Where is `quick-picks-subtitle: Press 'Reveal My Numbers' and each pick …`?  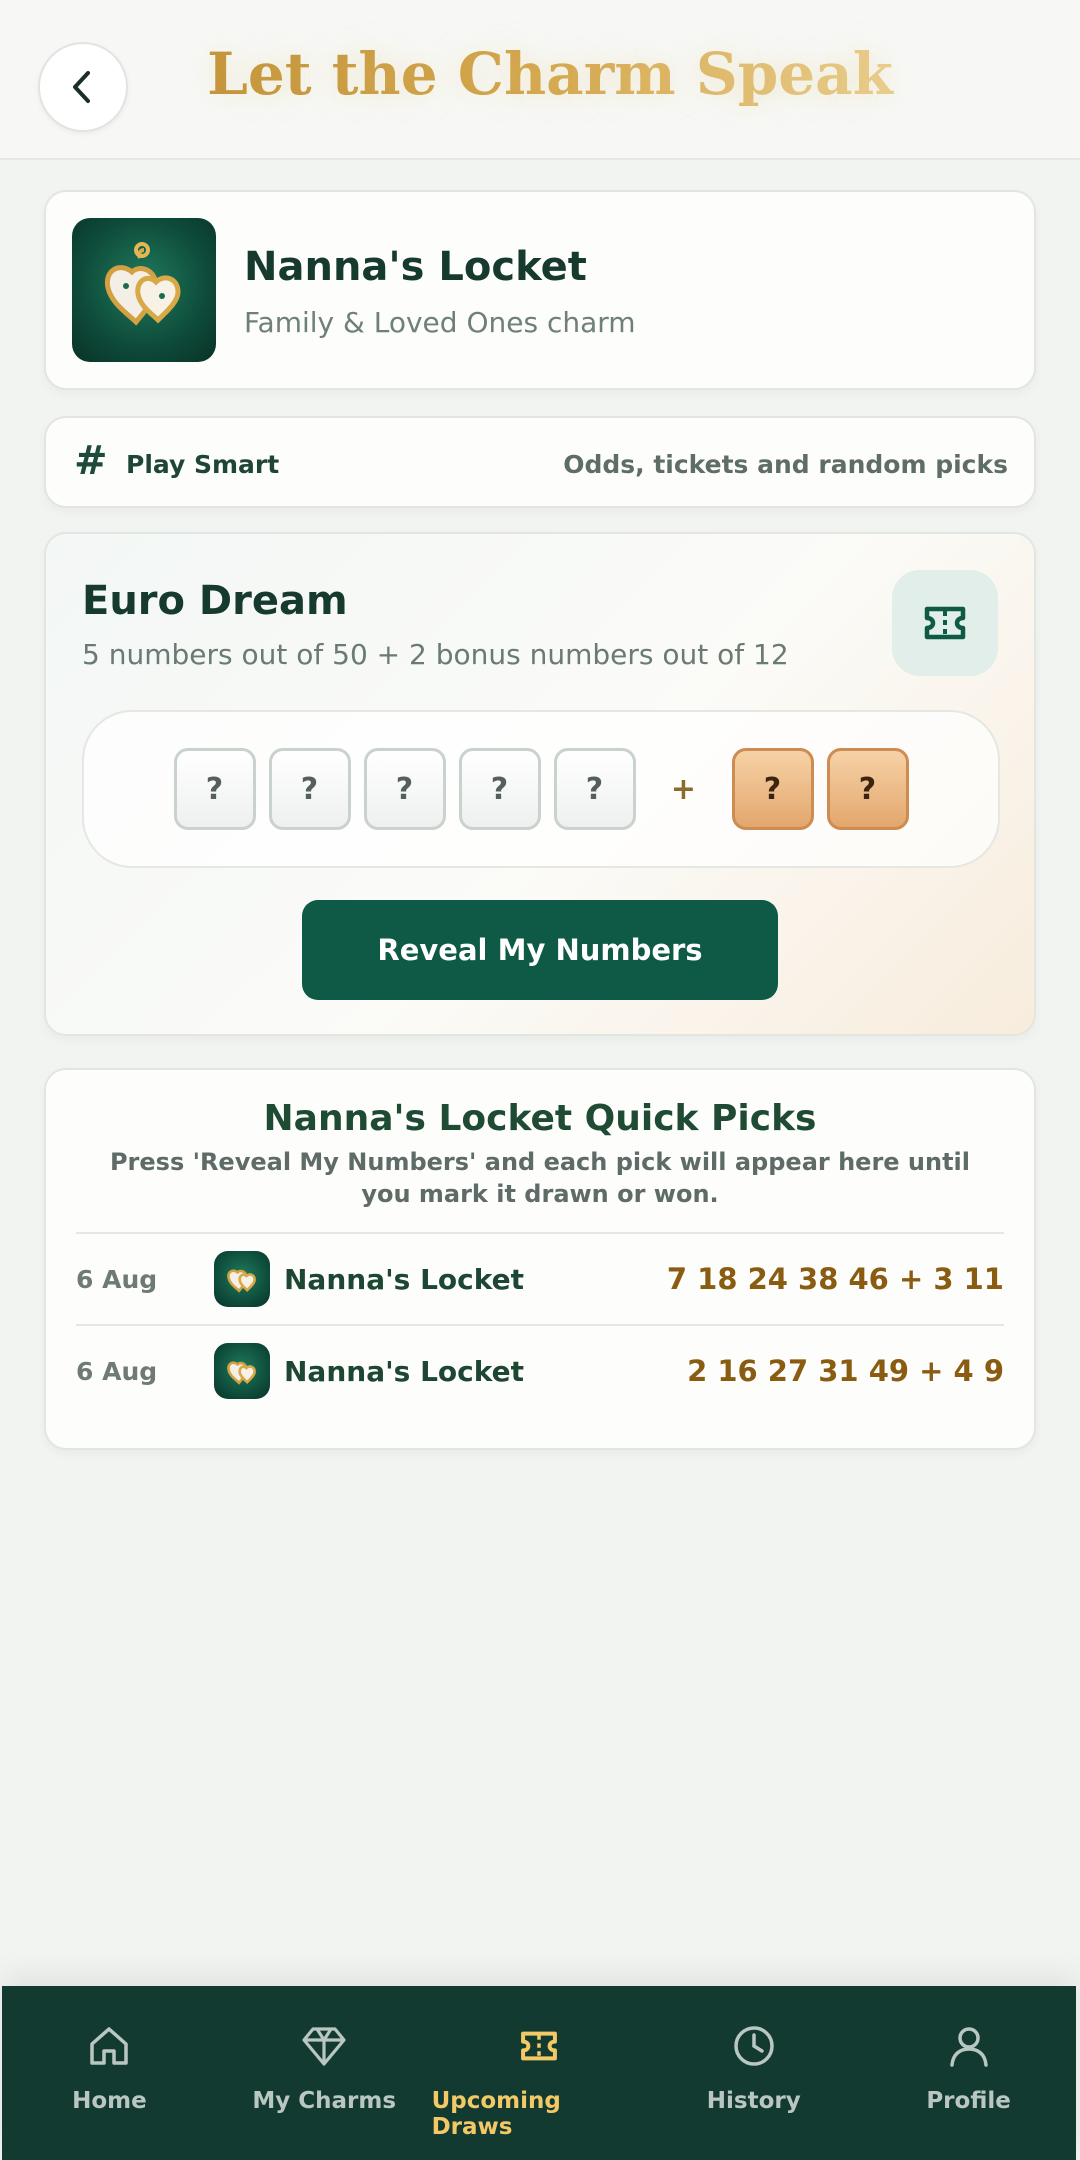 quick-picks-subtitle: Press 'Reveal My Numbers' and each pick … is located at coordinates (540, 1178).